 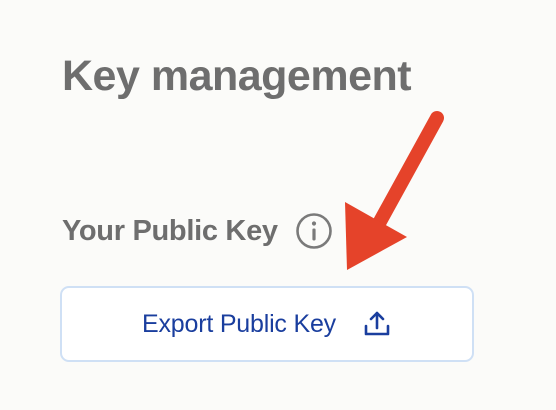 What do you see at coordinates (170, 230) in the screenshot?
I see `public-key-label: Your Public Key` at bounding box center [170, 230].